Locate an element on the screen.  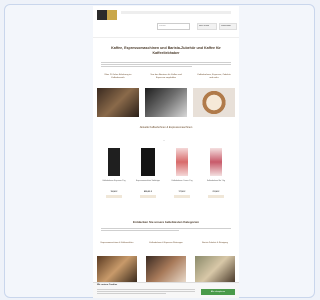
category-title: Kaffeebohnen & Espresso Röstungen is located at coordinates (166, 243).